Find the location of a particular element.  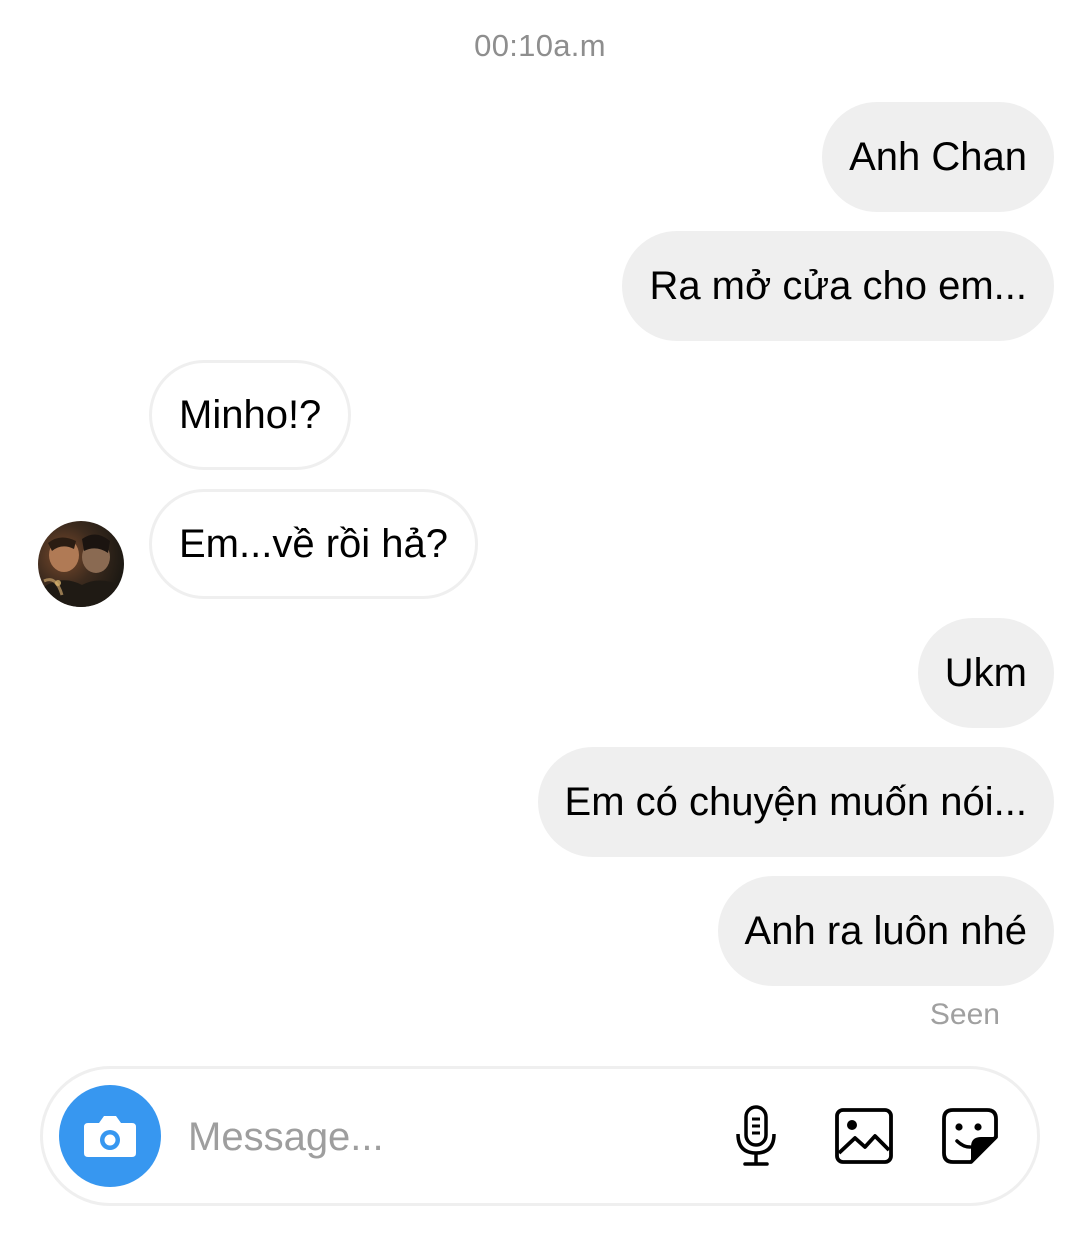

message-composer is located at coordinates (540, 1136).